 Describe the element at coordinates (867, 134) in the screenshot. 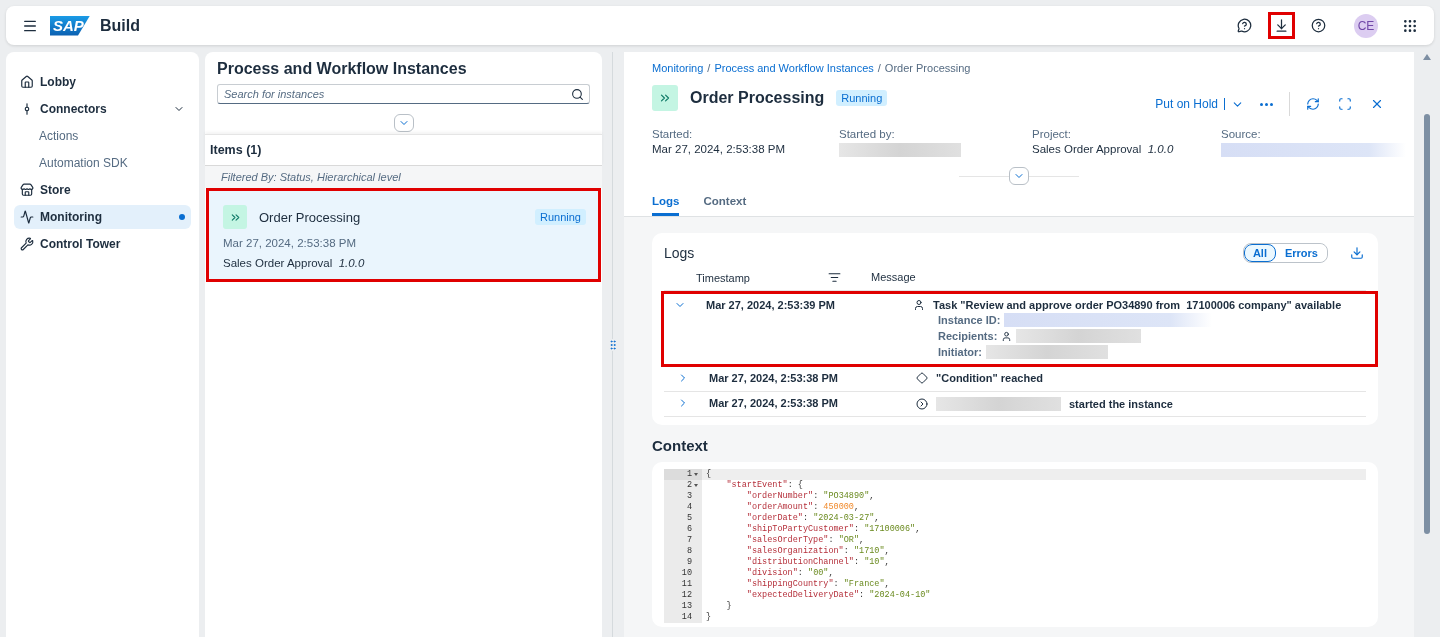

I see `meta-label: Started by:` at that location.